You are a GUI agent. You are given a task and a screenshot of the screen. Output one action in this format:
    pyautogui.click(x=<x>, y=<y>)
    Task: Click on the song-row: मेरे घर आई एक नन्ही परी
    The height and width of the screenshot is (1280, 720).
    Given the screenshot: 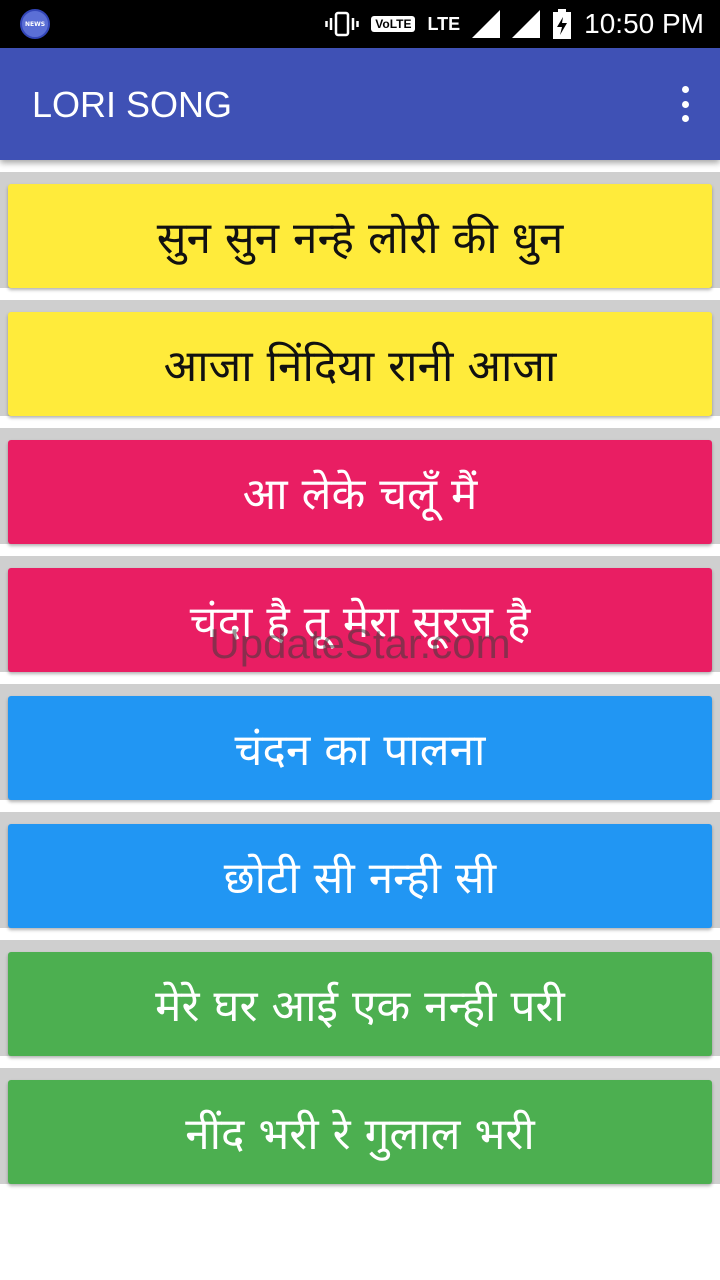 What is the action you would take?
    pyautogui.click(x=360, y=1004)
    